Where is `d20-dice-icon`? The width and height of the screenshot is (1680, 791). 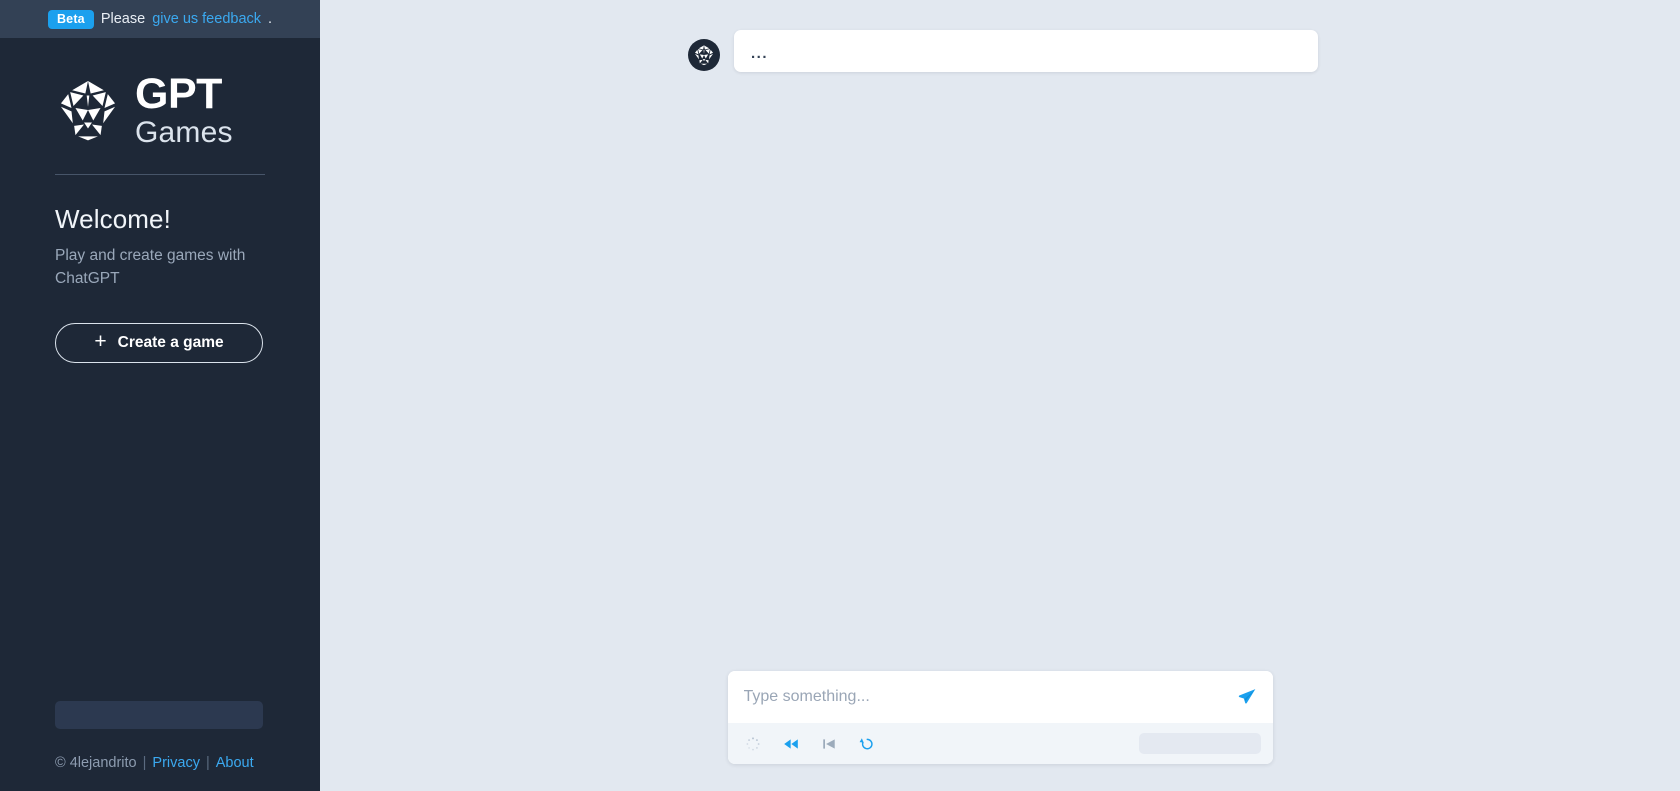
d20-dice-icon is located at coordinates (88, 110).